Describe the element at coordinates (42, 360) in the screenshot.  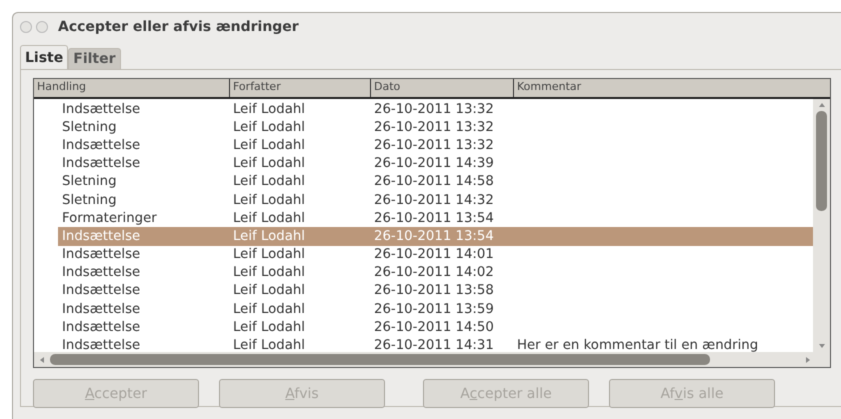
I see `left-arrow-icon` at that location.